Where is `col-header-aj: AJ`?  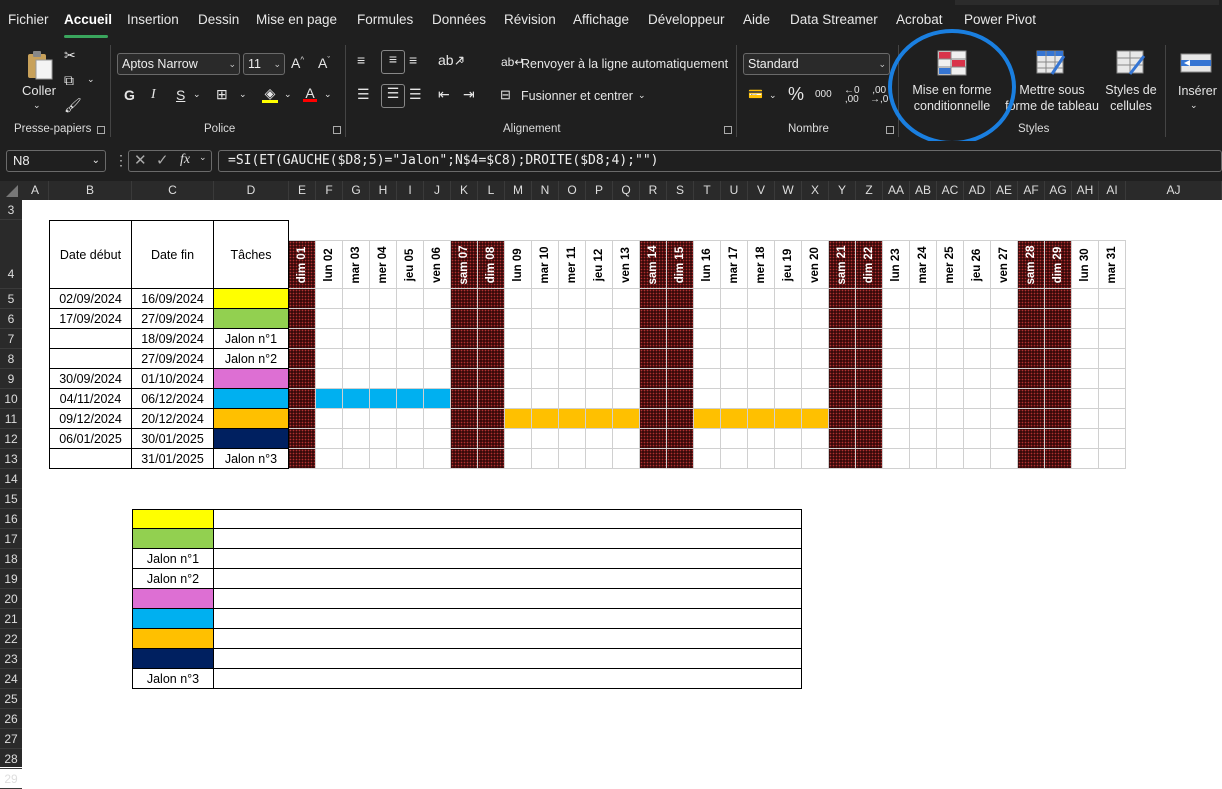
col-header-aj: AJ is located at coordinates (1174, 190).